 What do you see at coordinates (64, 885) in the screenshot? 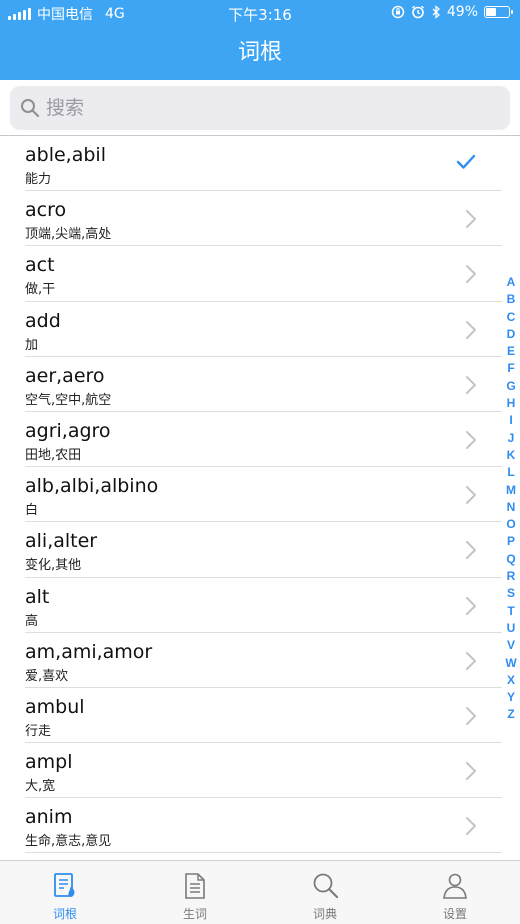
I see `roots-icon` at bounding box center [64, 885].